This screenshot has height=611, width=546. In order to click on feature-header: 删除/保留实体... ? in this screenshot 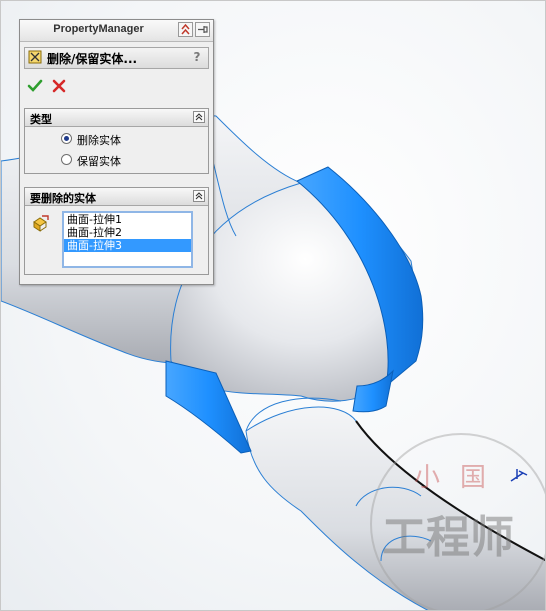, I will do `click(116, 58)`.